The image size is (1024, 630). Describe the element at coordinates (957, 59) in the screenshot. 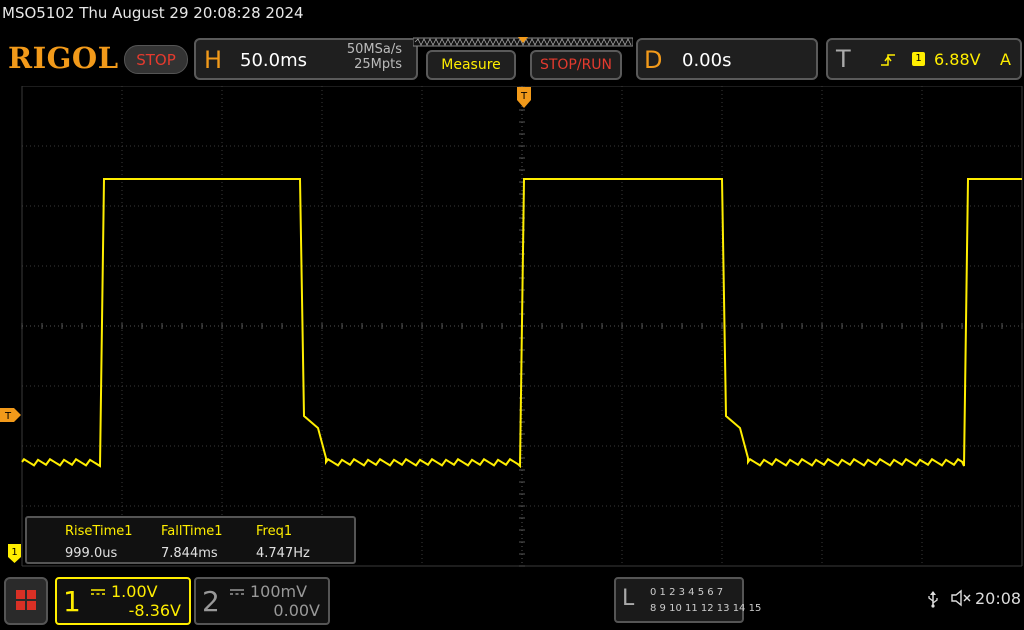

I see `trigger-level-value: 6.88V` at that location.